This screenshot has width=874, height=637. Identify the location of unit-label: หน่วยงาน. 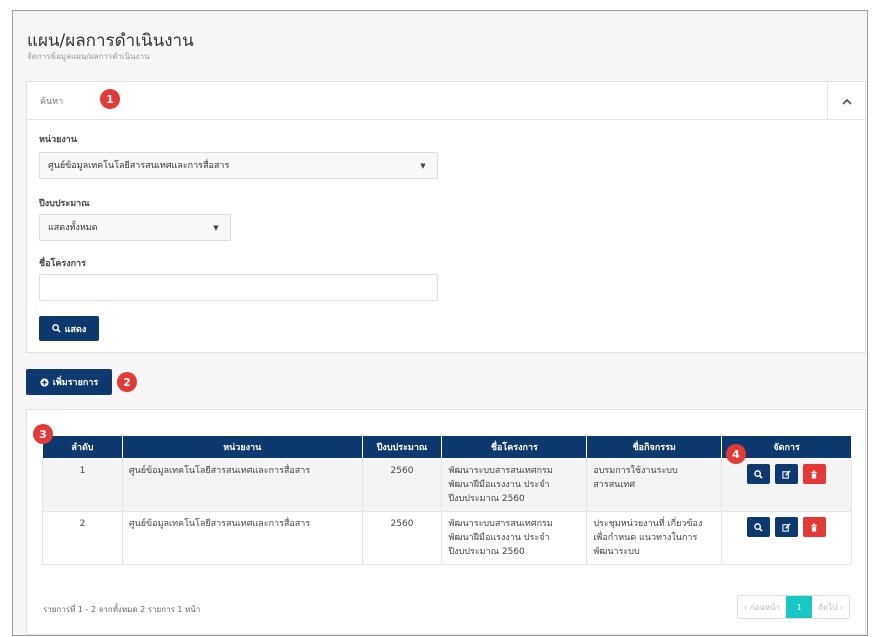
(58, 140).